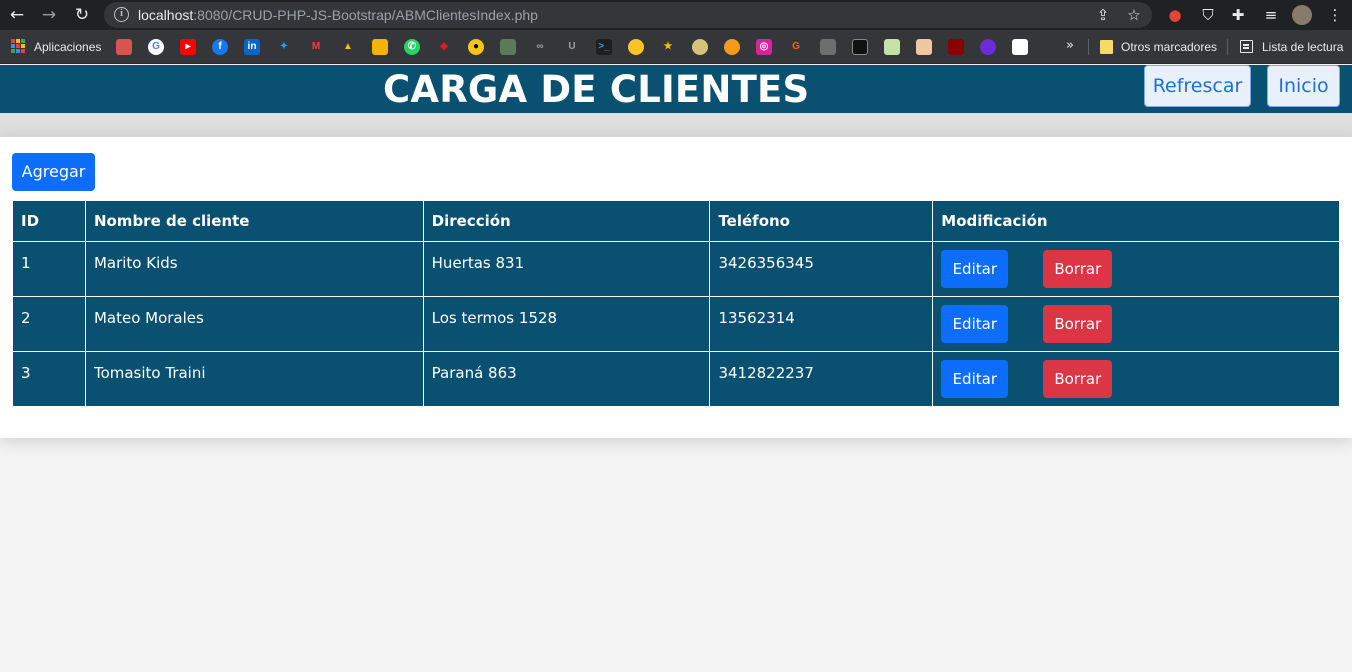  I want to click on cell-phone: 13562314, so click(821, 324).